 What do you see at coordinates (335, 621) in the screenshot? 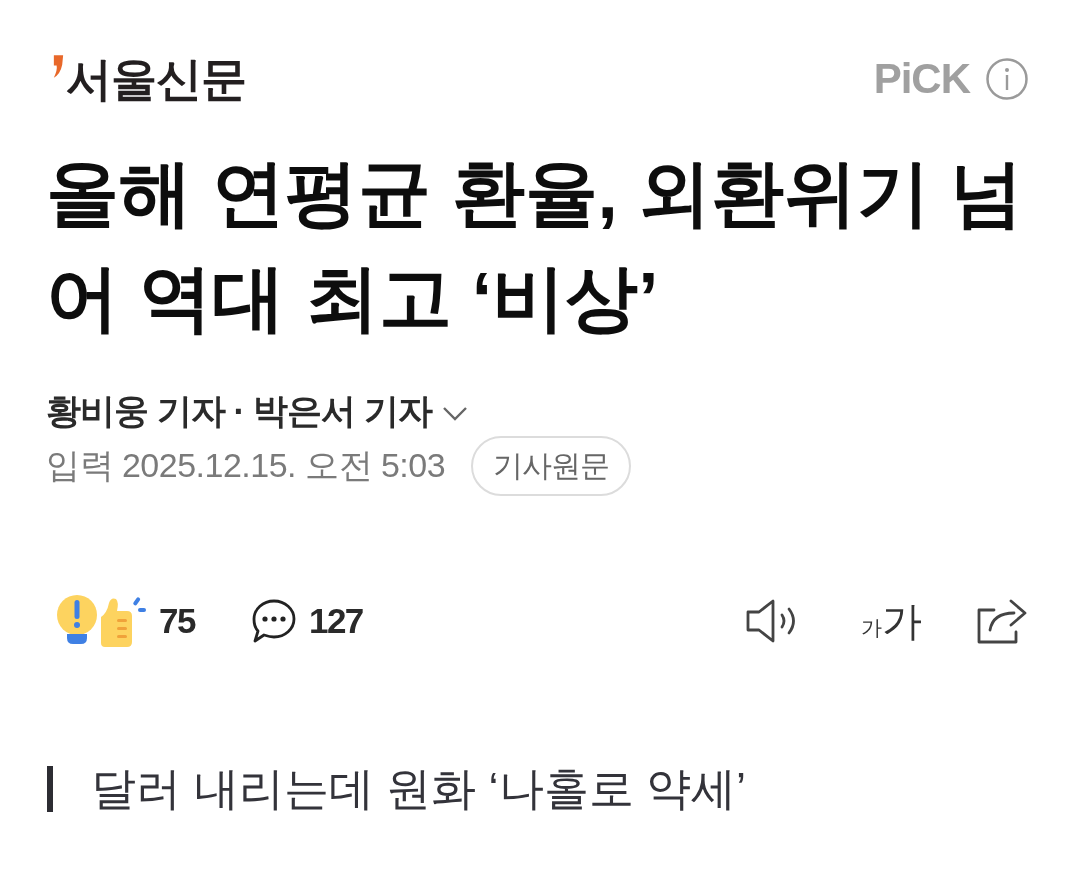
I see `comment-count: 127` at bounding box center [335, 621].